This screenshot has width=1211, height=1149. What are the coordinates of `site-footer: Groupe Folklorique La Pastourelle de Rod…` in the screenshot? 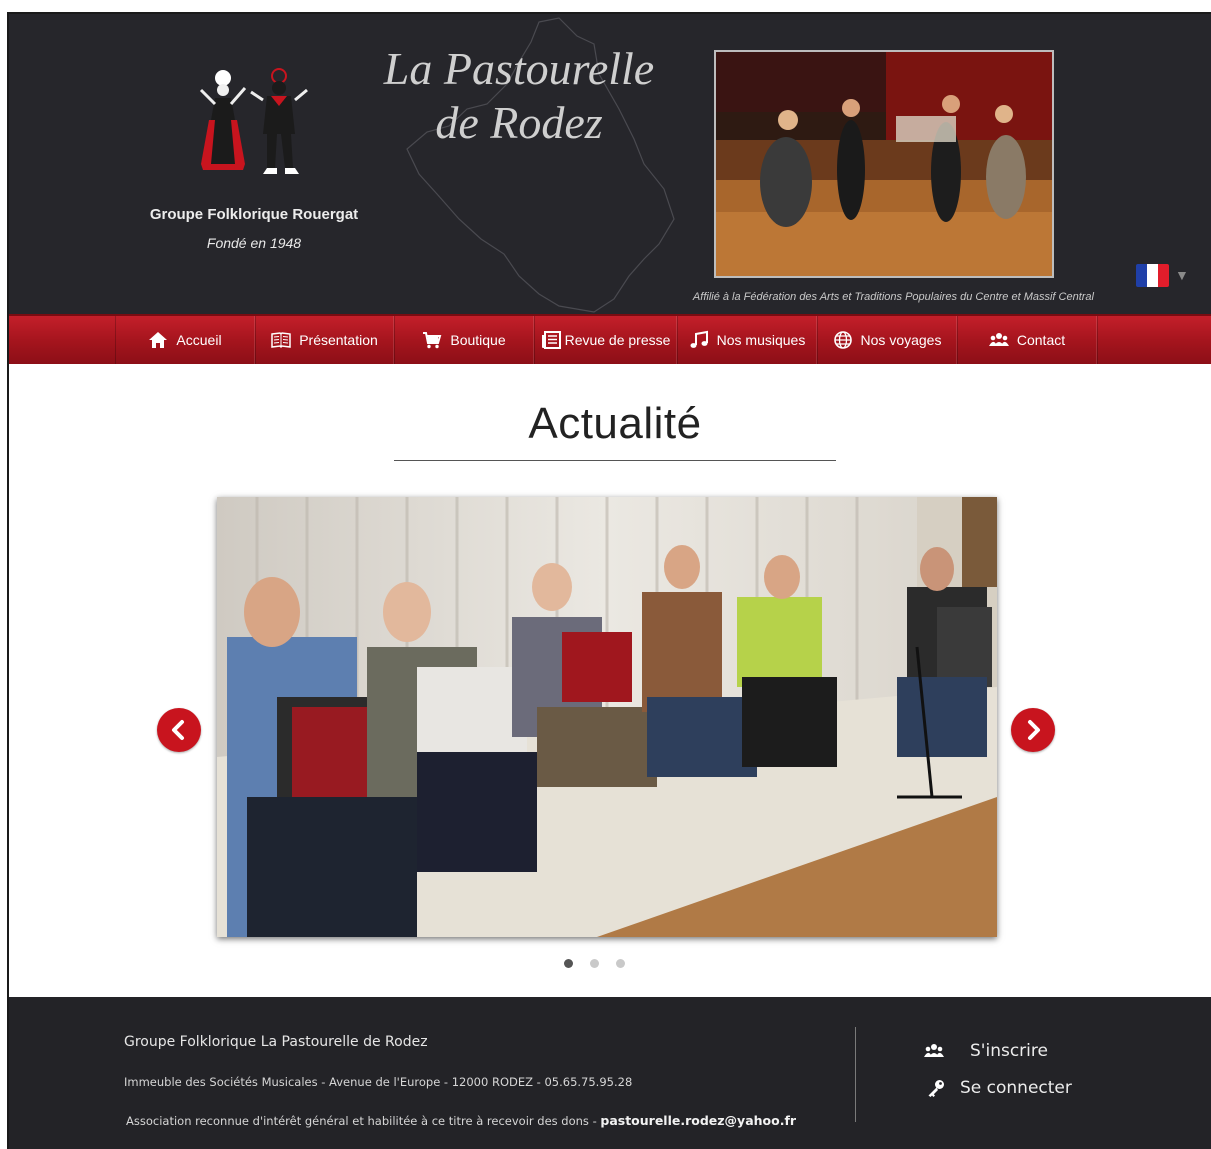 It's located at (610, 1073).